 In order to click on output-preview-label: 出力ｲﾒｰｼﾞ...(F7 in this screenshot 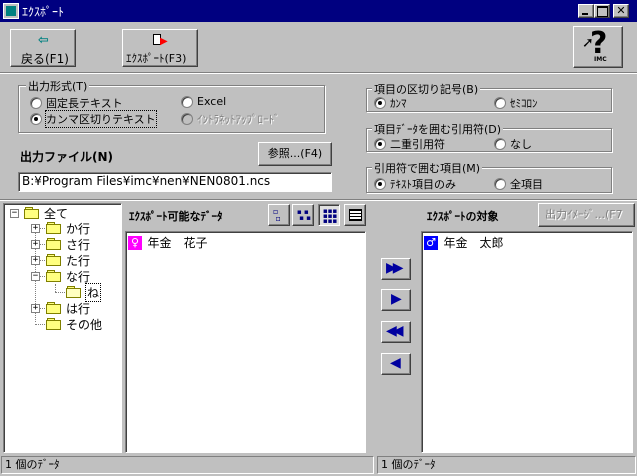, I will do `click(584, 214)`.